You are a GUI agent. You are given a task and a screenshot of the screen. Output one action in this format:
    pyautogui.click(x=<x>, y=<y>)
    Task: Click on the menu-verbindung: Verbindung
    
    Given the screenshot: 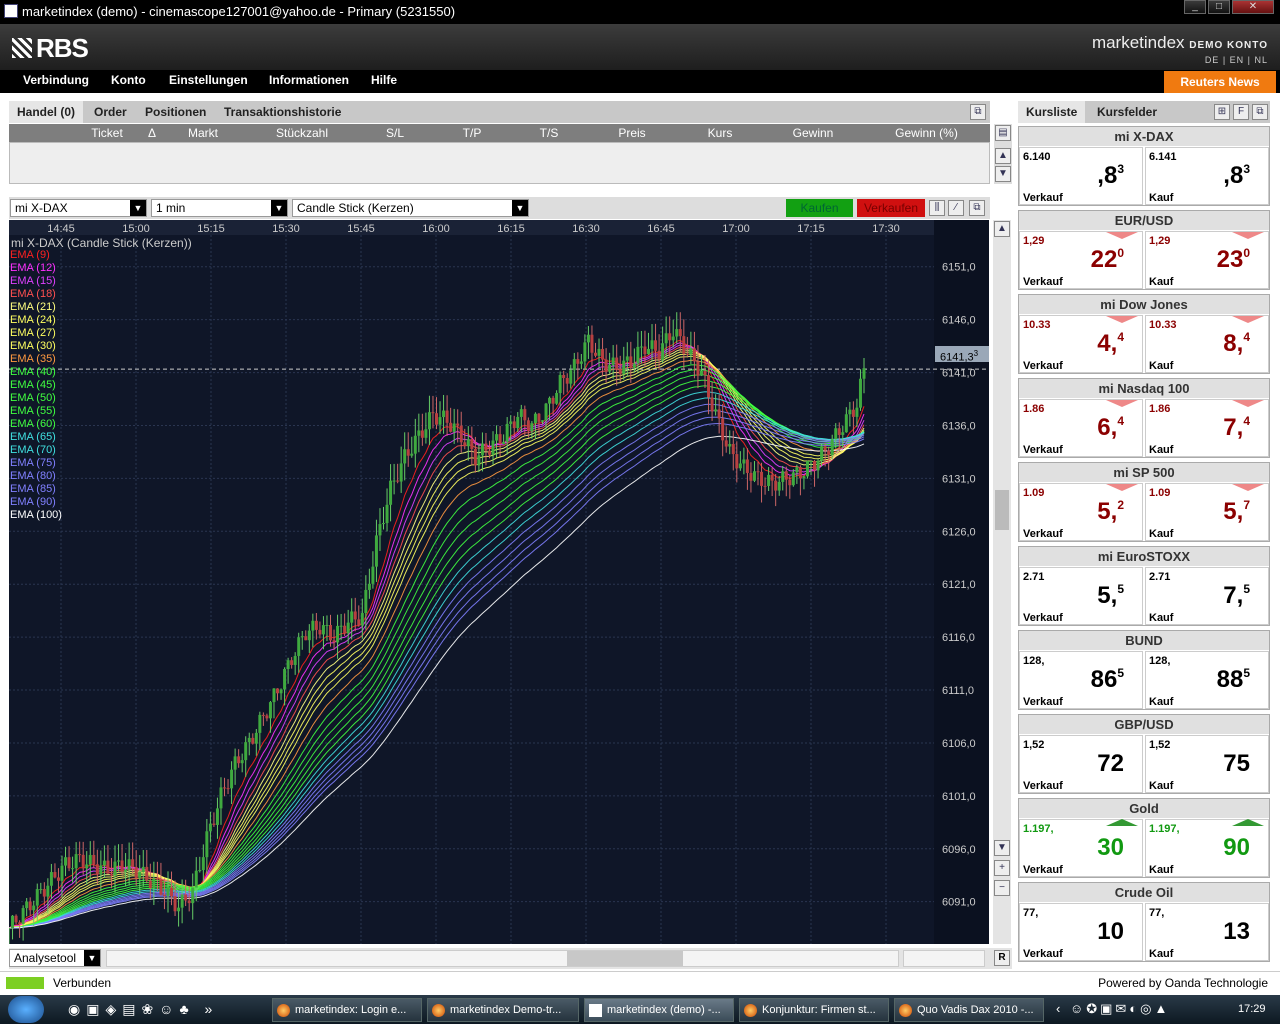 What is the action you would take?
    pyautogui.click(x=56, y=80)
    